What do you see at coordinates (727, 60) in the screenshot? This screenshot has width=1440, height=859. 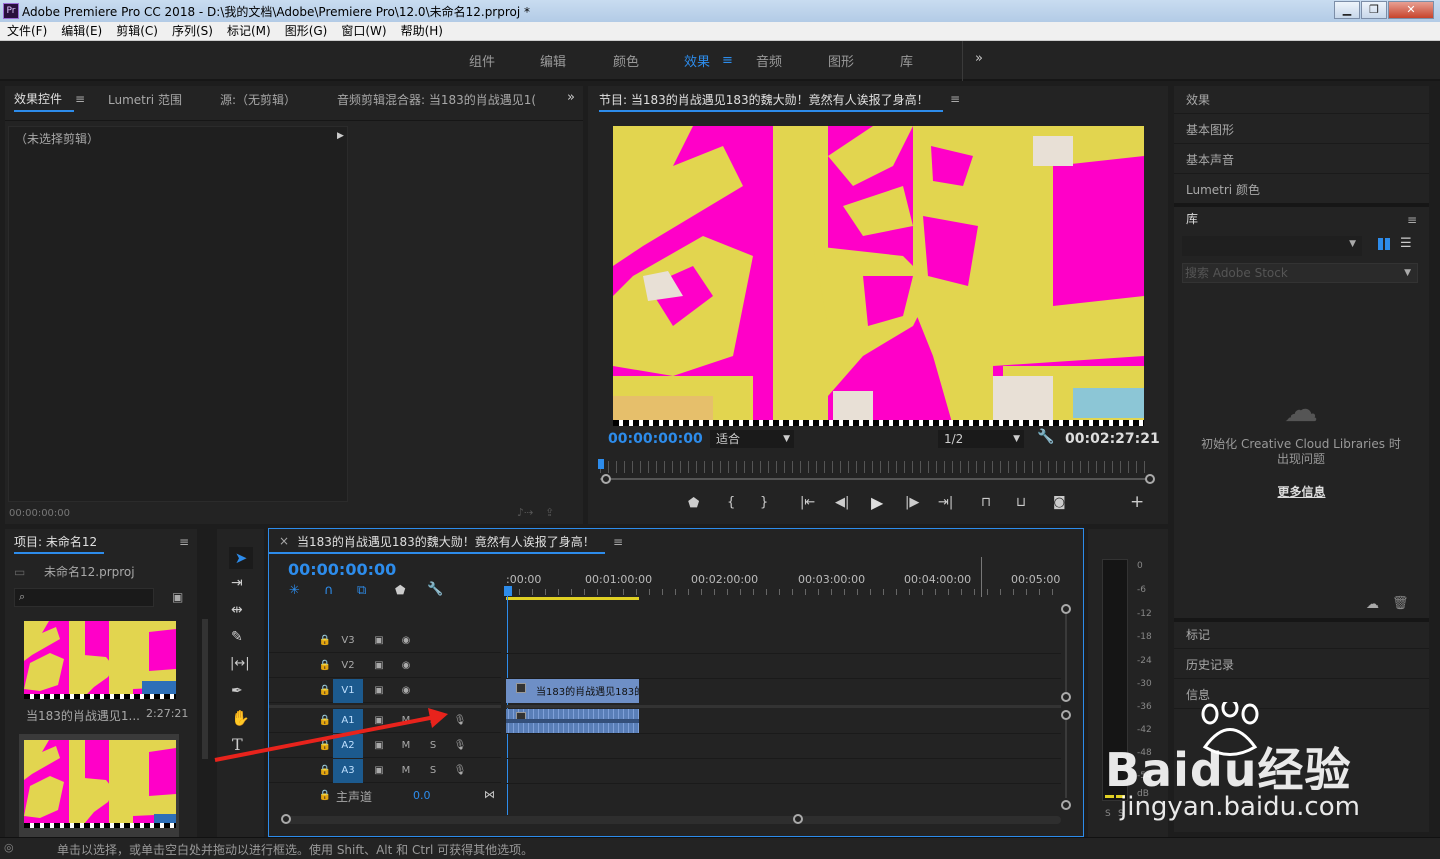 I see `workspace-menu-icon: ≡` at bounding box center [727, 60].